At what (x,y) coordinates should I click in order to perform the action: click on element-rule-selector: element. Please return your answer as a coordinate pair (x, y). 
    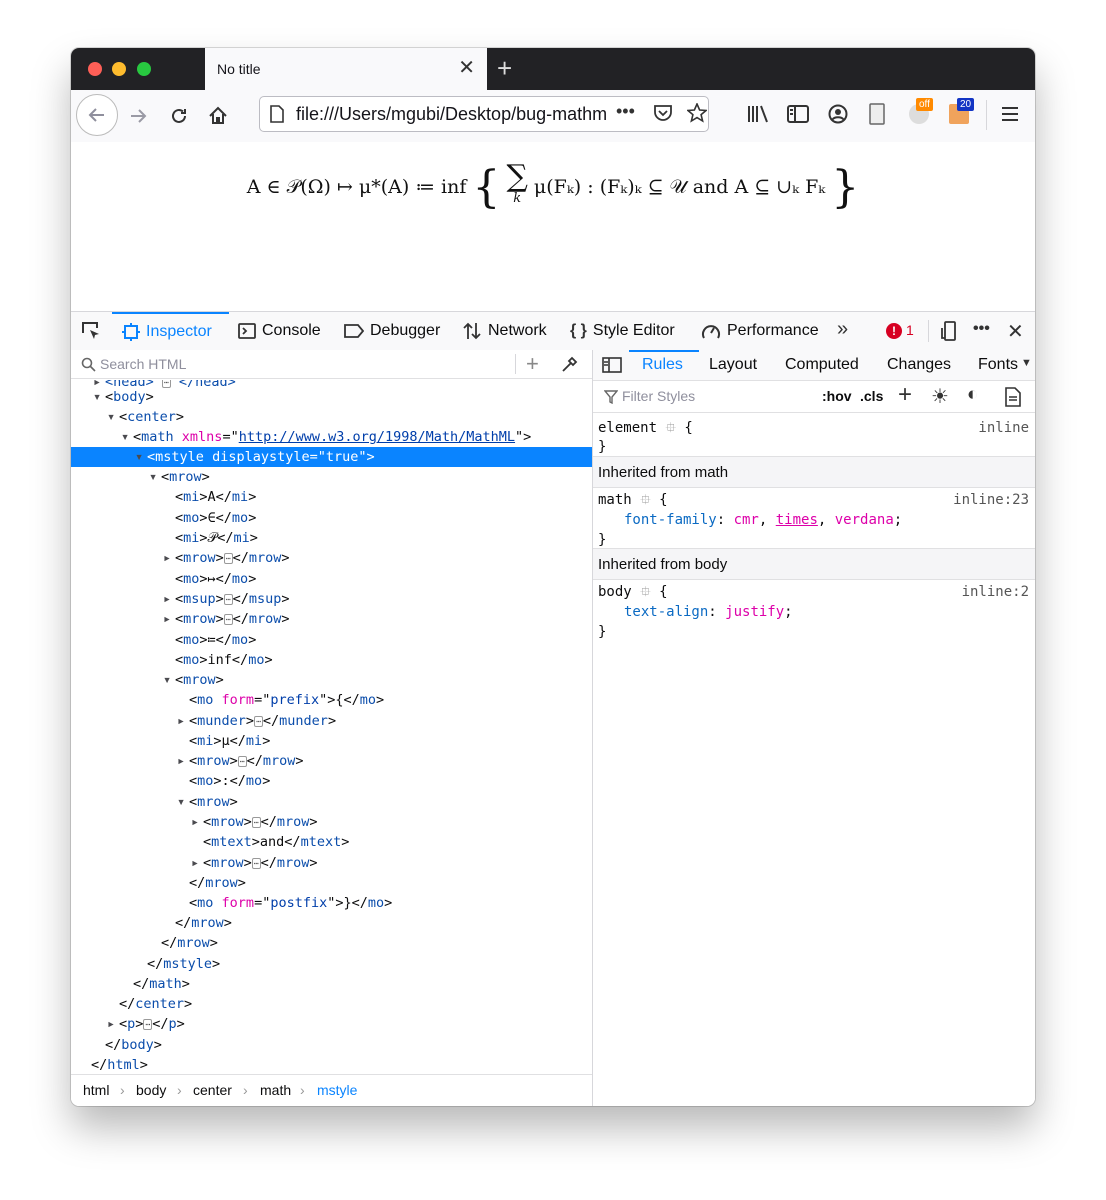
    Looking at the image, I should click on (627, 428).